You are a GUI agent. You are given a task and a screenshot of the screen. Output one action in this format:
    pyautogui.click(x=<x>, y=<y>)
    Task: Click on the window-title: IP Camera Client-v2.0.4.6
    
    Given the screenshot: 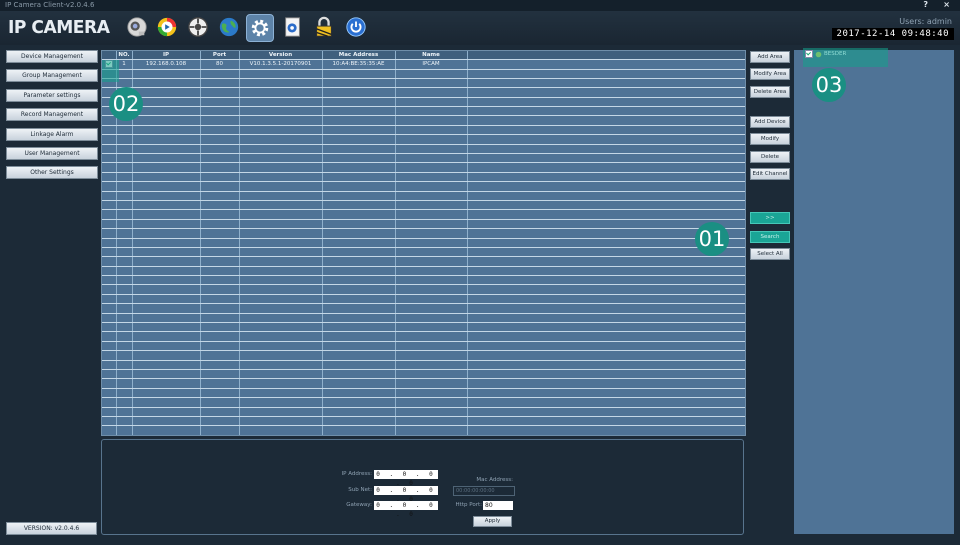 What is the action you would take?
    pyautogui.click(x=50, y=5)
    